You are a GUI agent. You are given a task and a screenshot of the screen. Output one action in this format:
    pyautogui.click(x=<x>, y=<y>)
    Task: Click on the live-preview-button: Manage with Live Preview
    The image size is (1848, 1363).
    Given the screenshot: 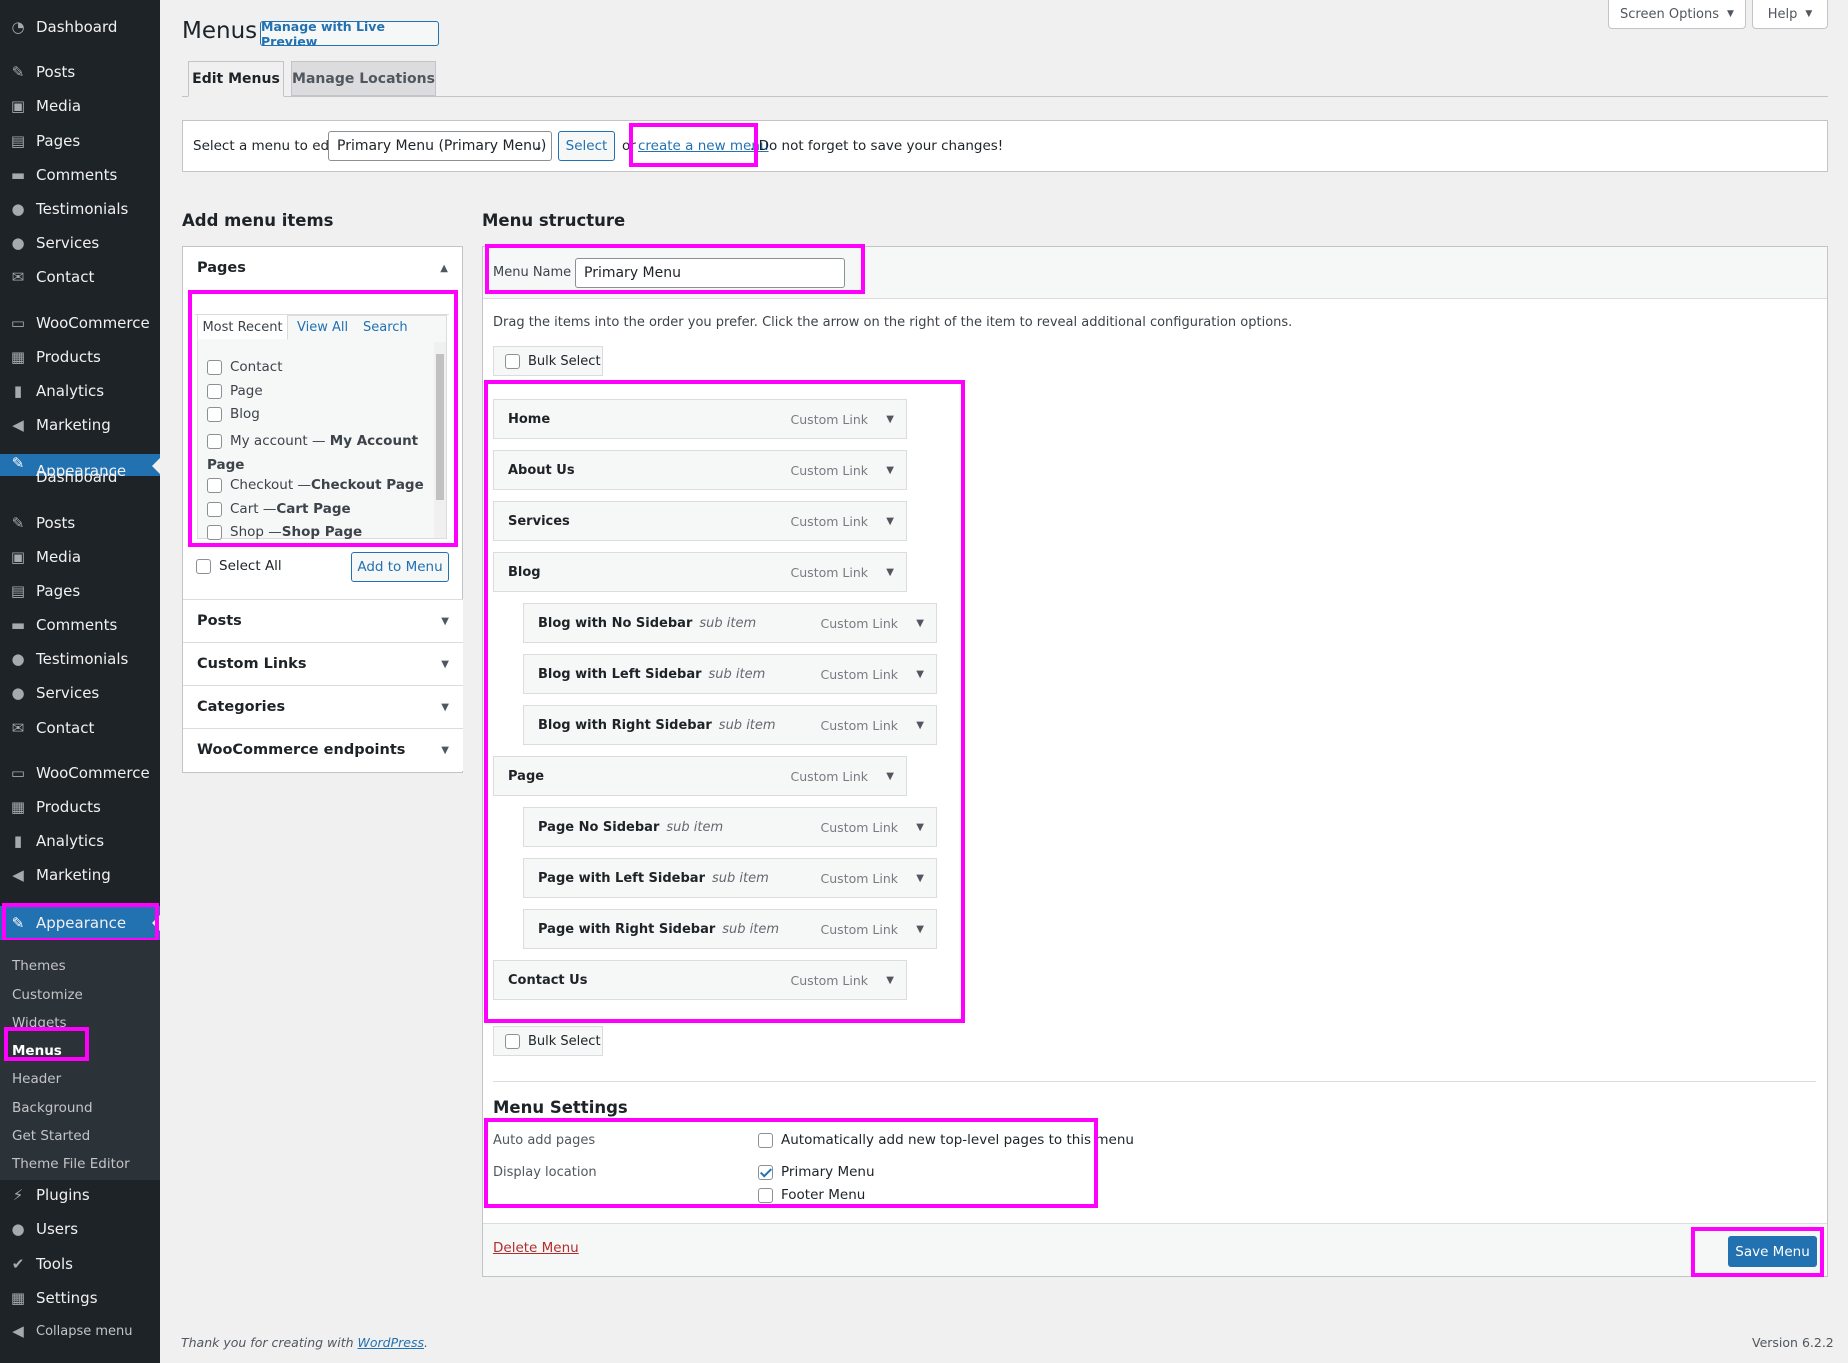 What is the action you would take?
    pyautogui.click(x=349, y=34)
    